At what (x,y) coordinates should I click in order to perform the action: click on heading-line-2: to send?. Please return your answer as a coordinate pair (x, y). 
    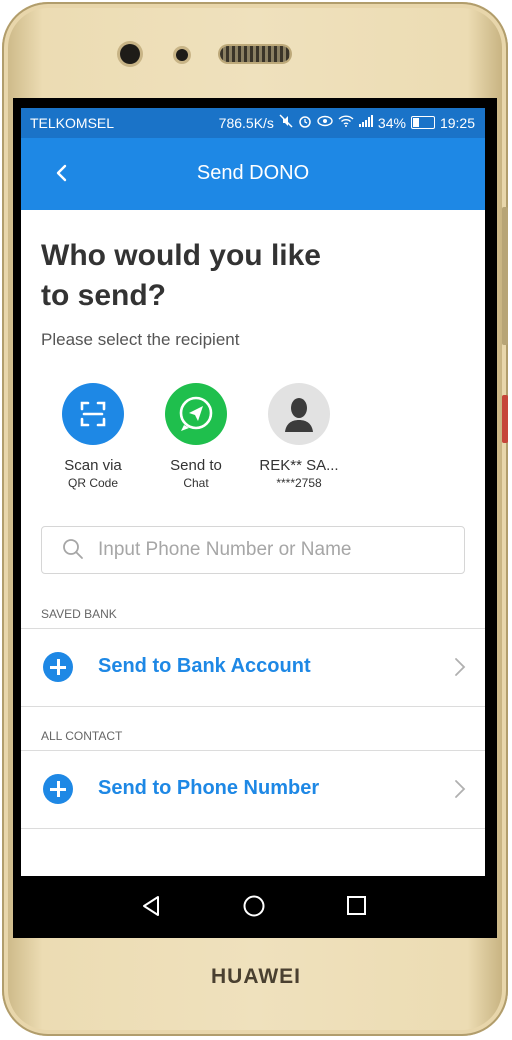
    Looking at the image, I should click on (103, 295).